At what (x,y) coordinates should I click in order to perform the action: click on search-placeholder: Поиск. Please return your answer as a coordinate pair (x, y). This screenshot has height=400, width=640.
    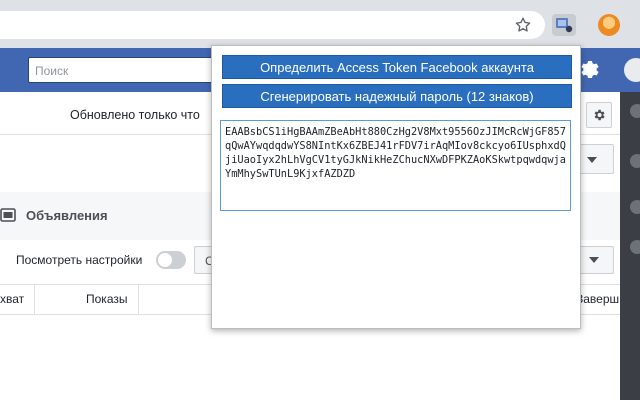
    Looking at the image, I should click on (52, 71).